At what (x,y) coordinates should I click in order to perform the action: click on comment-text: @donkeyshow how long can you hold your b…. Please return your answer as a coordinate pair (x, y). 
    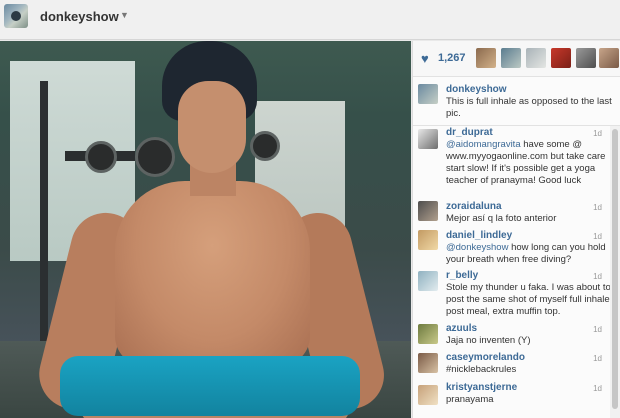
    Looking at the image, I should click on (530, 254).